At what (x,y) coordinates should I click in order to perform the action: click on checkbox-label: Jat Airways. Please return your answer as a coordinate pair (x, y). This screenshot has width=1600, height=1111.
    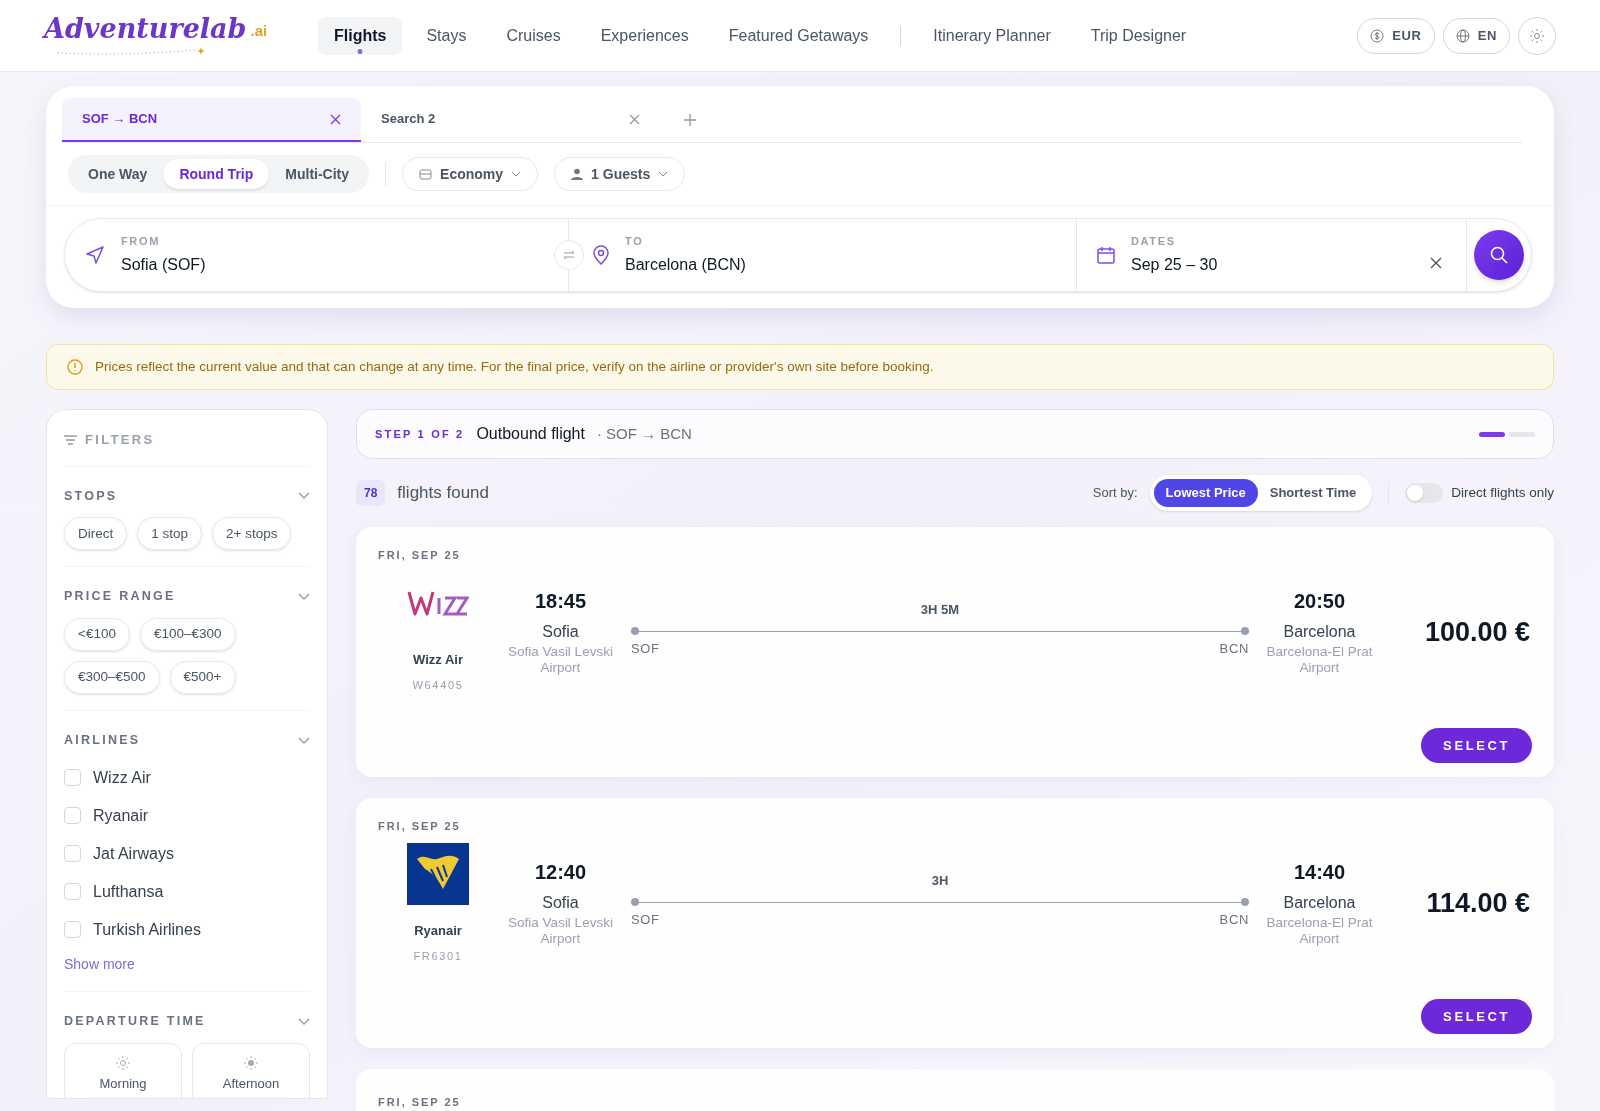
    Looking at the image, I should click on (133, 853).